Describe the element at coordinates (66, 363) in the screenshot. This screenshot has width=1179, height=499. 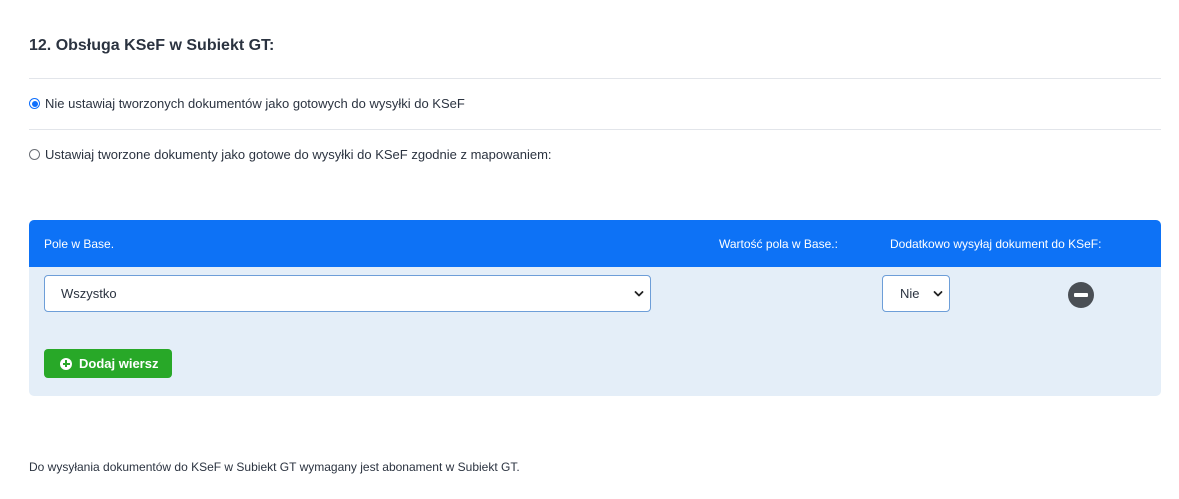
I see `plus-circle-icon` at that location.